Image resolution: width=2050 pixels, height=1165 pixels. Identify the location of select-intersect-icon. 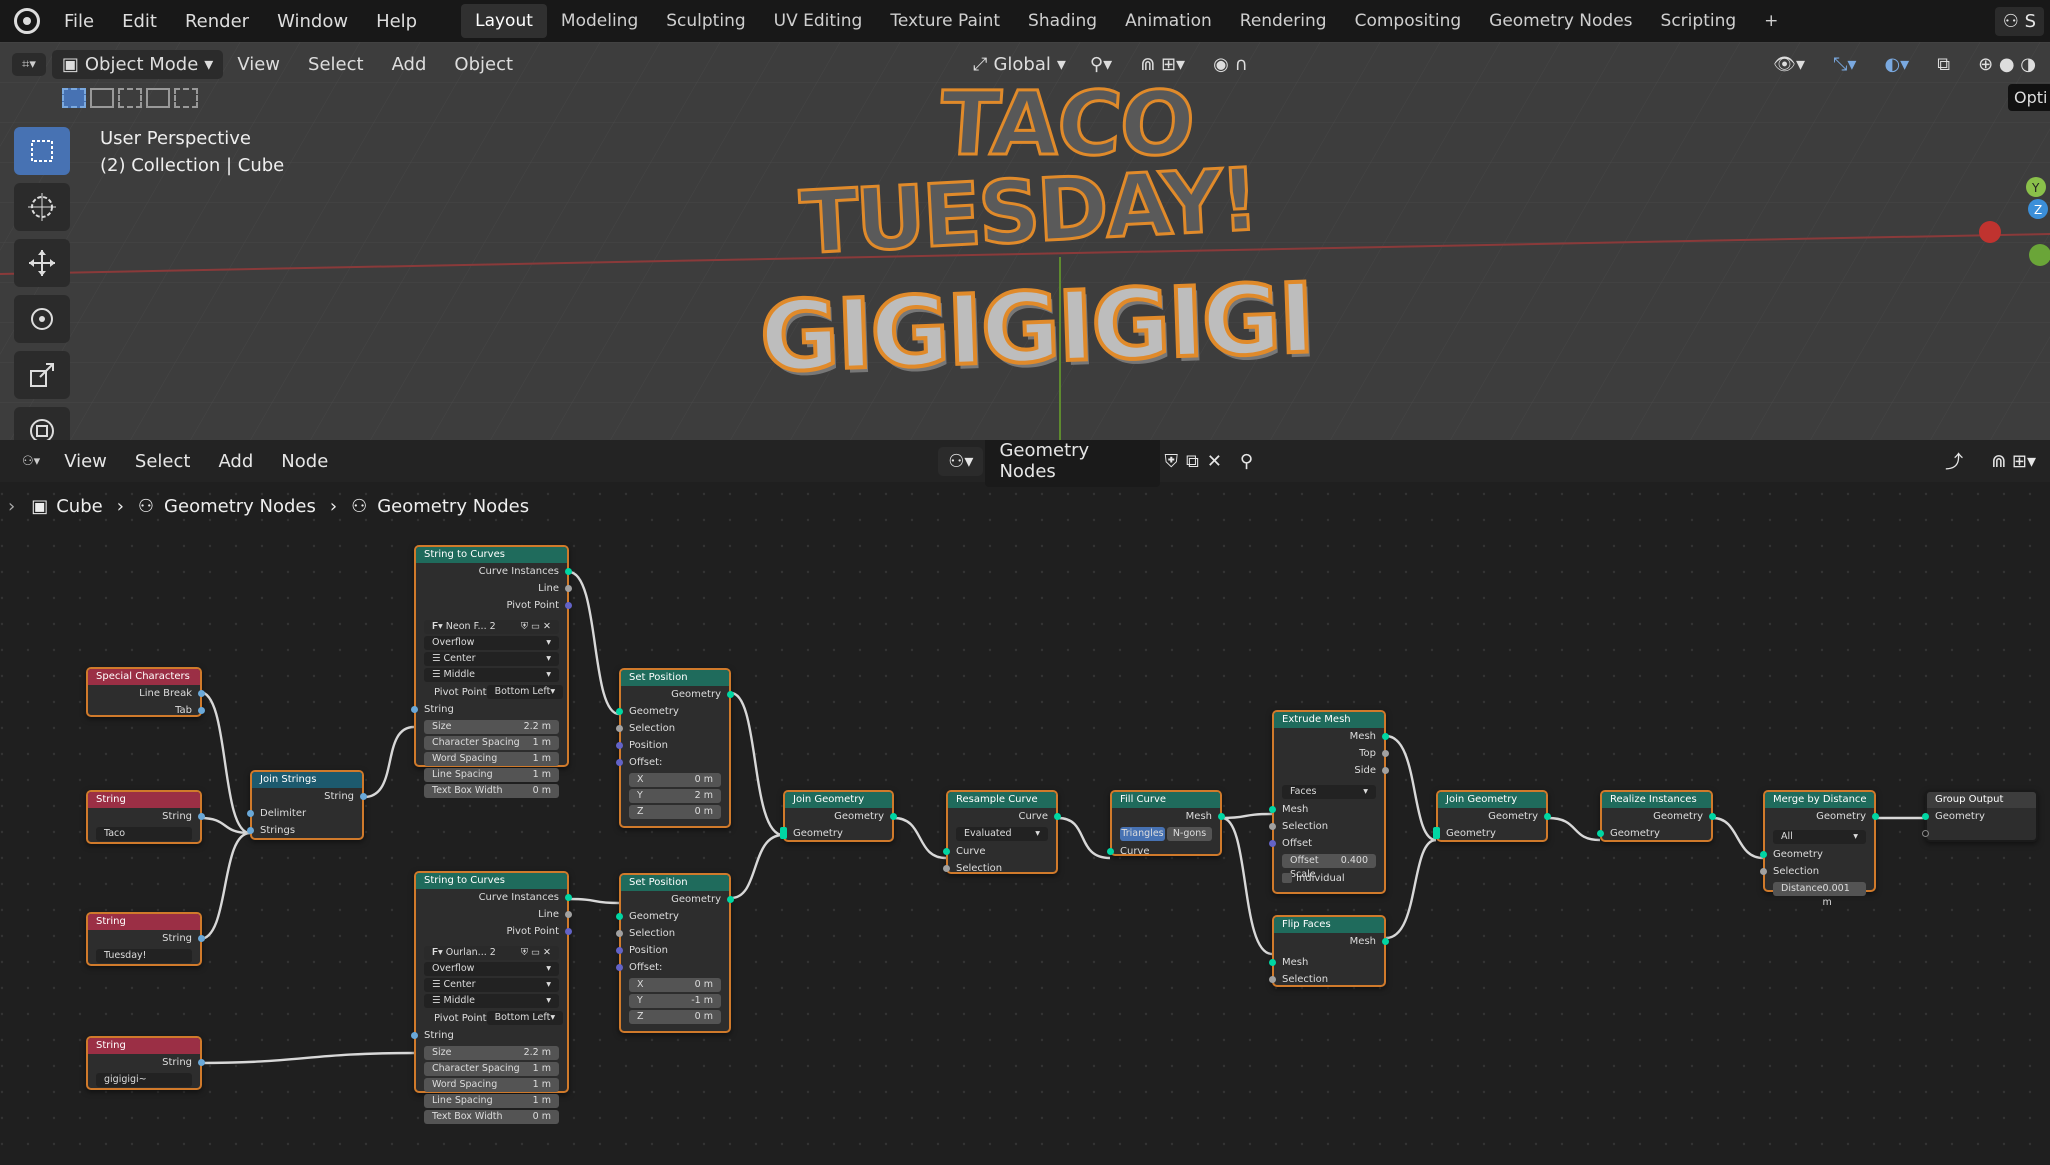
(186, 98).